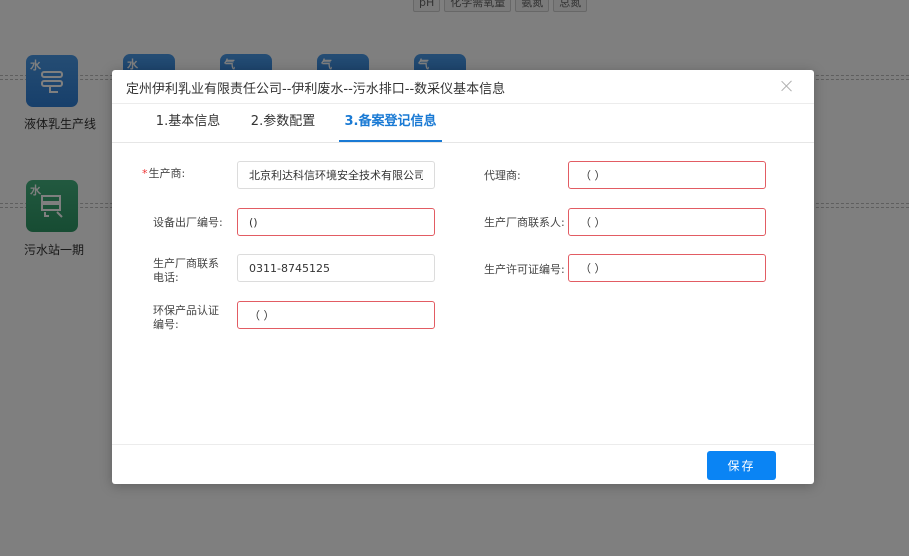 The height and width of the screenshot is (556, 909). Describe the element at coordinates (188, 222) in the screenshot. I see `device-factory-no-label: 设备出厂编号:` at that location.